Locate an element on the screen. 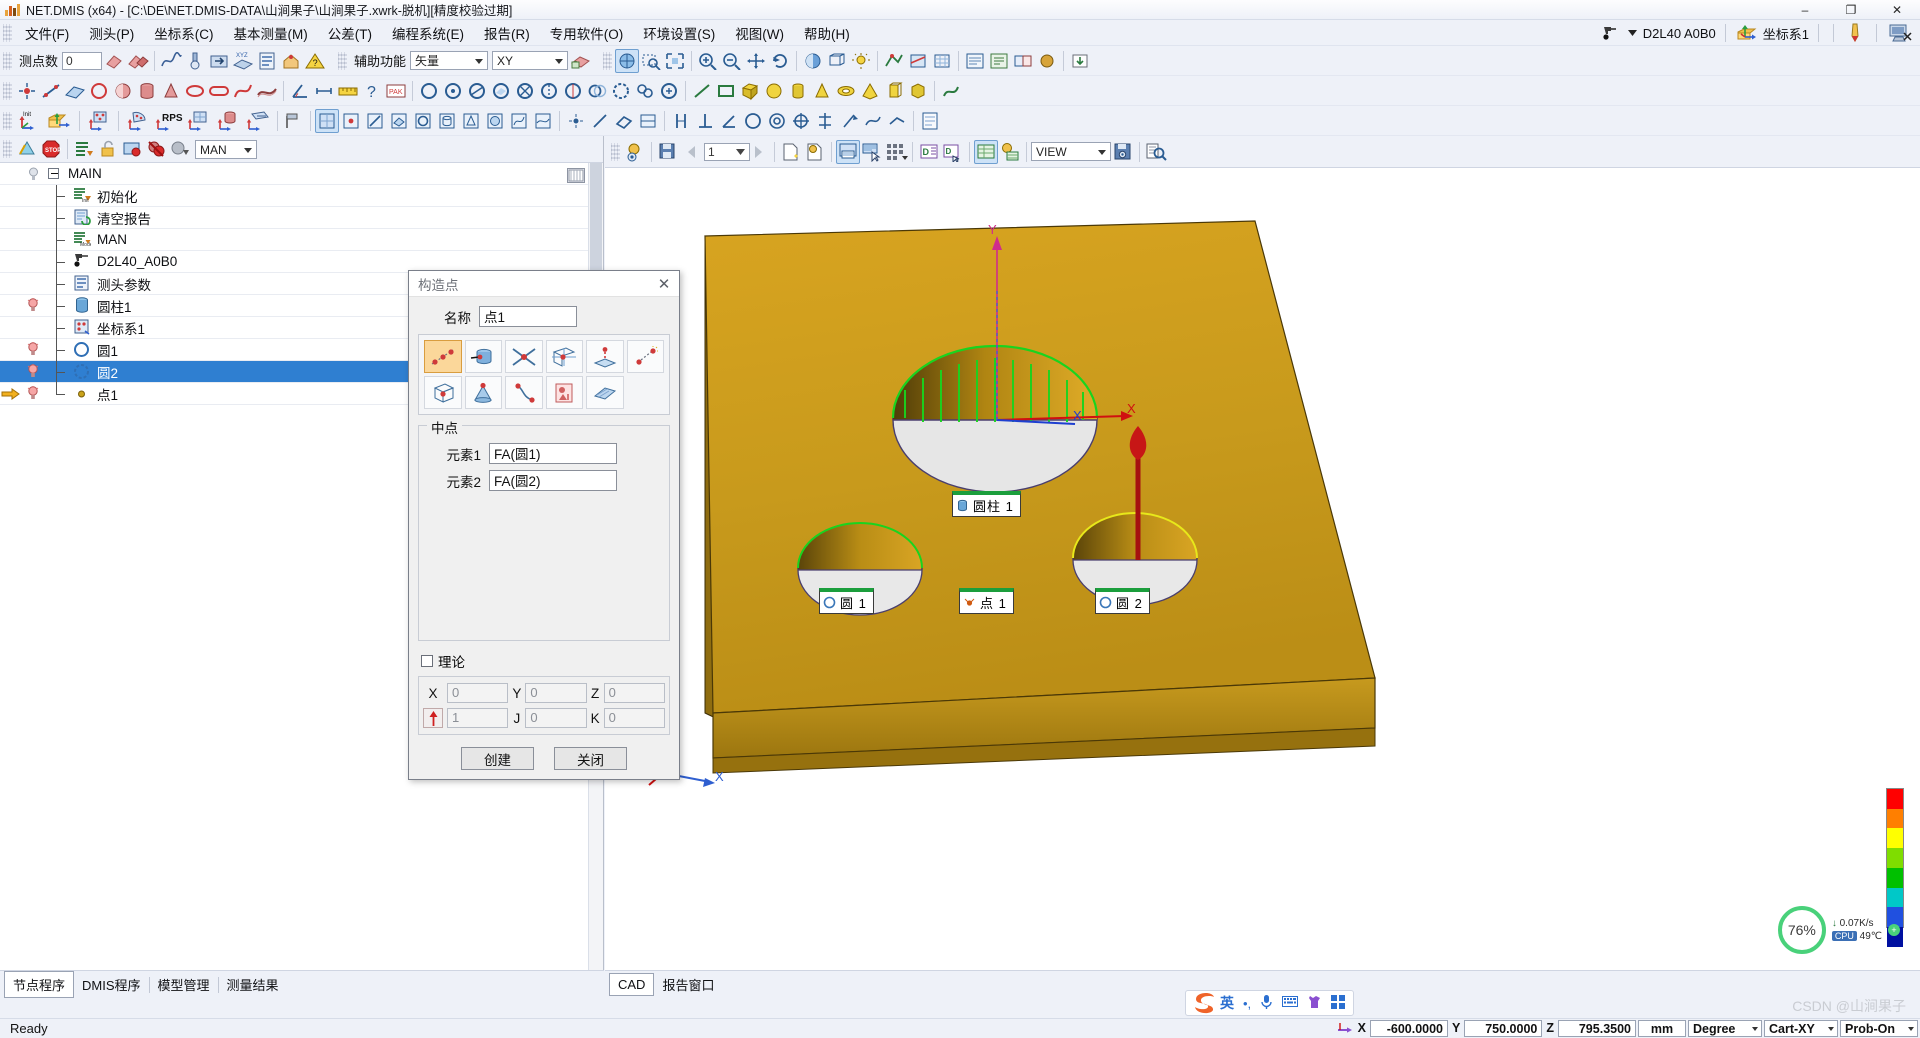 This screenshot has height=1038, width=1920. measure-tool-icon is located at coordinates (894, 61).